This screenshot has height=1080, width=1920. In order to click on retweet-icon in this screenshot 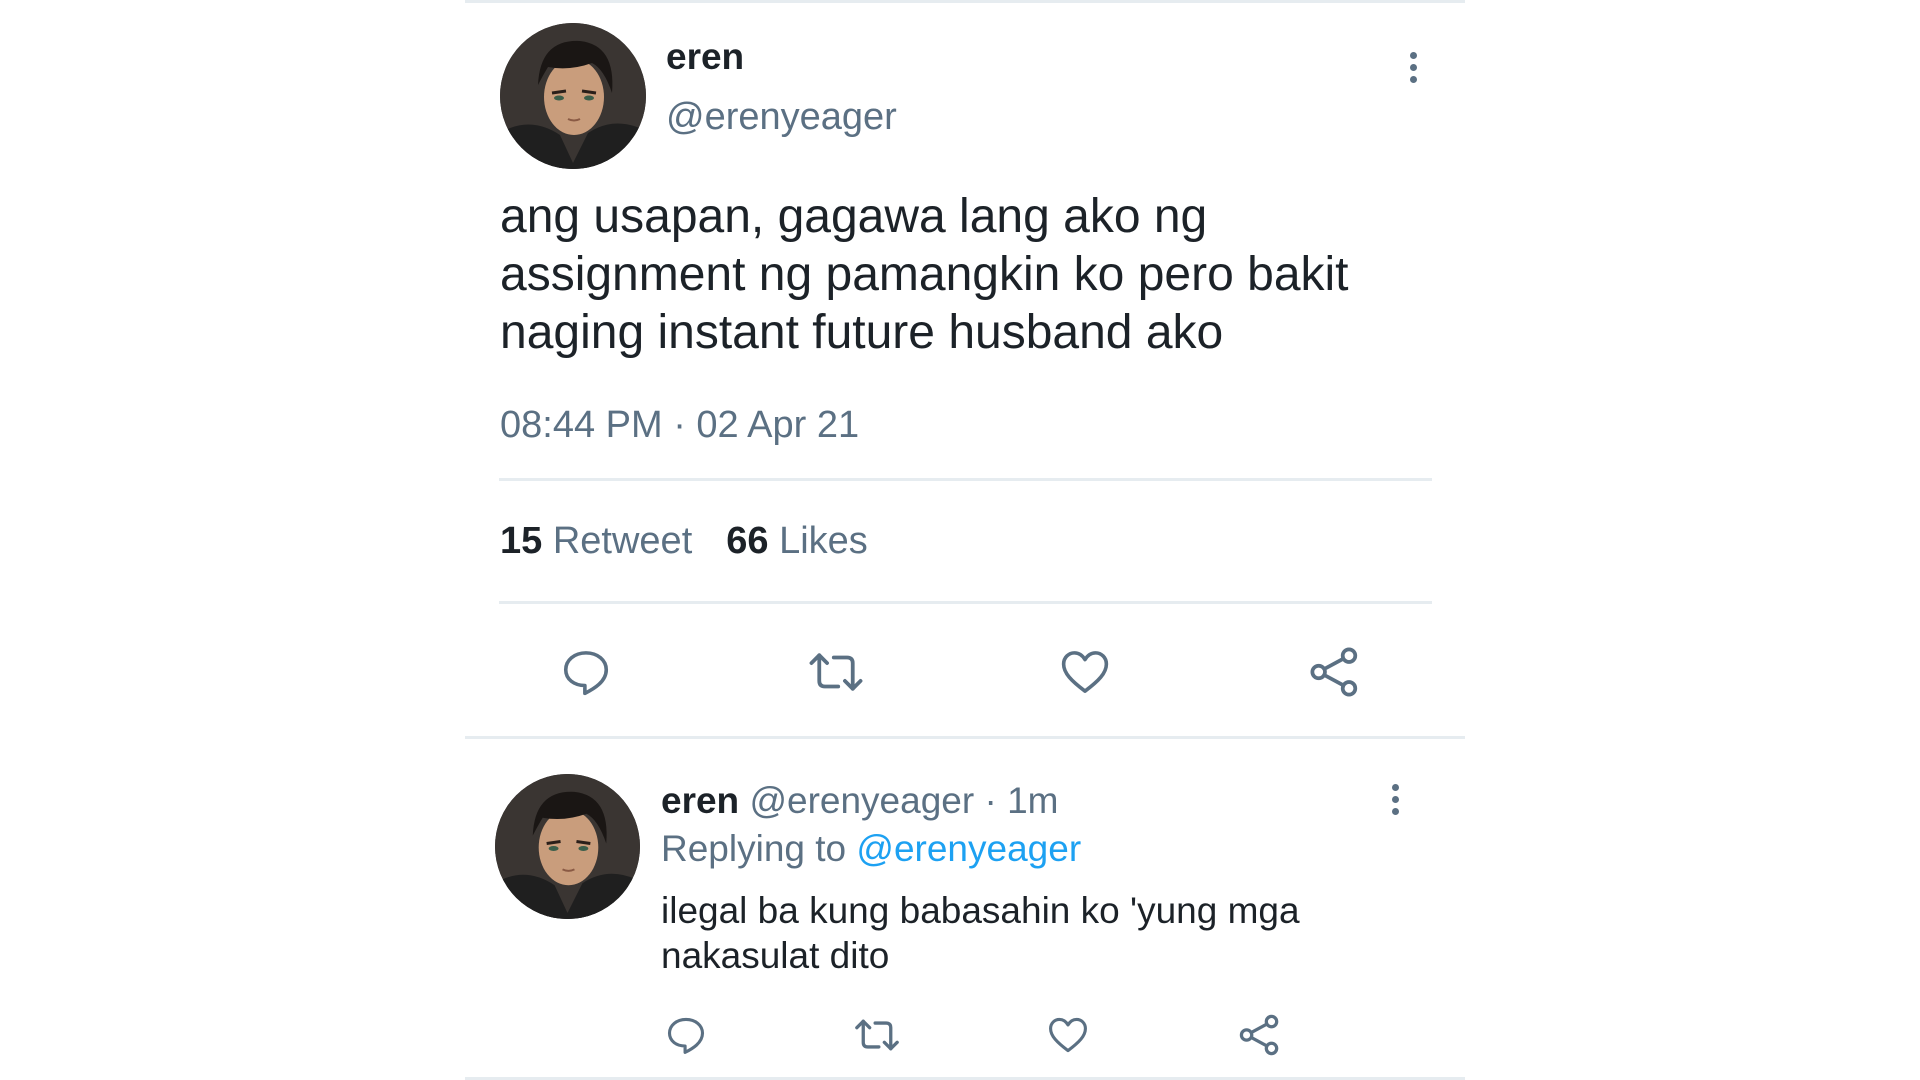, I will do `click(836, 672)`.